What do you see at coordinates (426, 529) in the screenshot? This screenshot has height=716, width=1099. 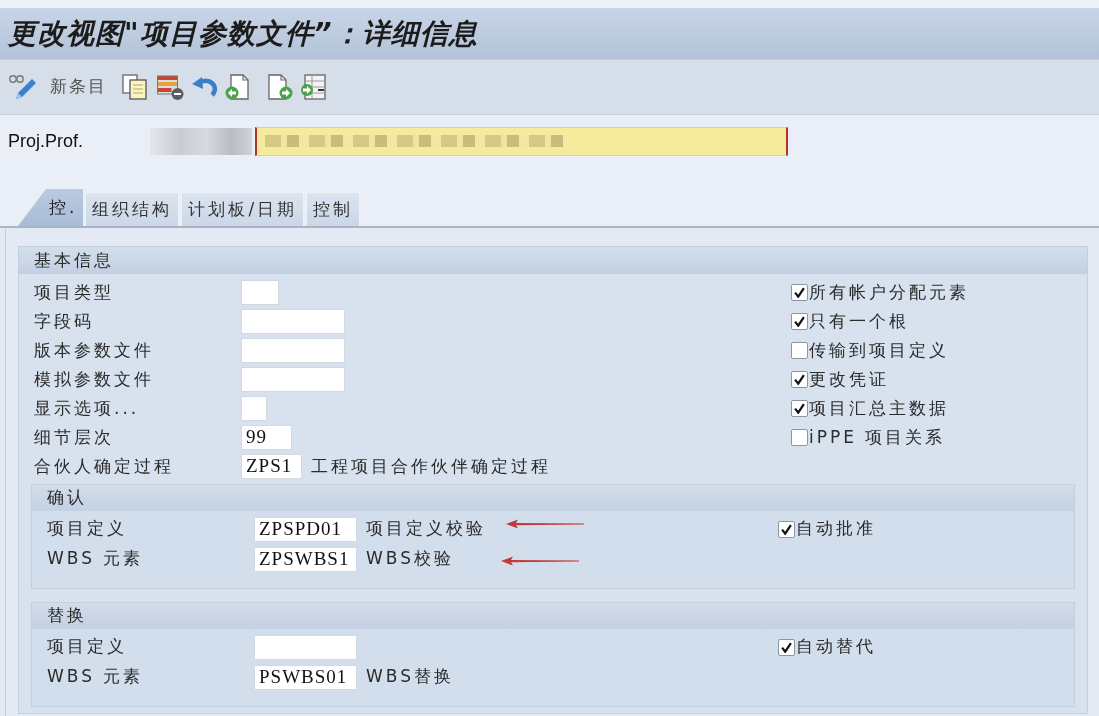 I see `field-description: 项目定义校验` at bounding box center [426, 529].